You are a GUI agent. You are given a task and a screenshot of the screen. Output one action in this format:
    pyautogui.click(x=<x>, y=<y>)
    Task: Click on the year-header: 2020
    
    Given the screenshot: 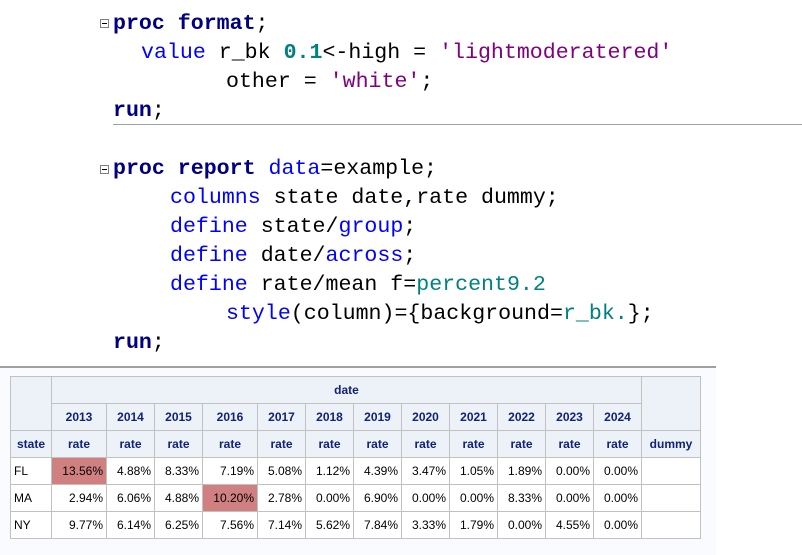 What is the action you would take?
    pyautogui.click(x=425, y=417)
    